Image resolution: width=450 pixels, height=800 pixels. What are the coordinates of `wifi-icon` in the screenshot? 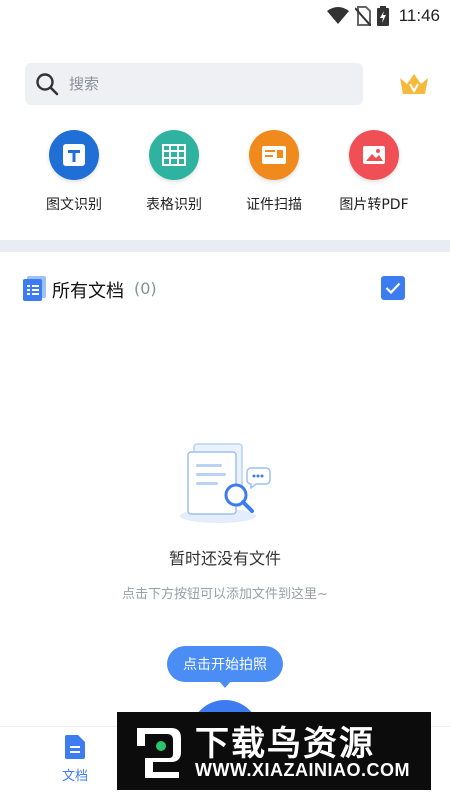 It's located at (337, 15).